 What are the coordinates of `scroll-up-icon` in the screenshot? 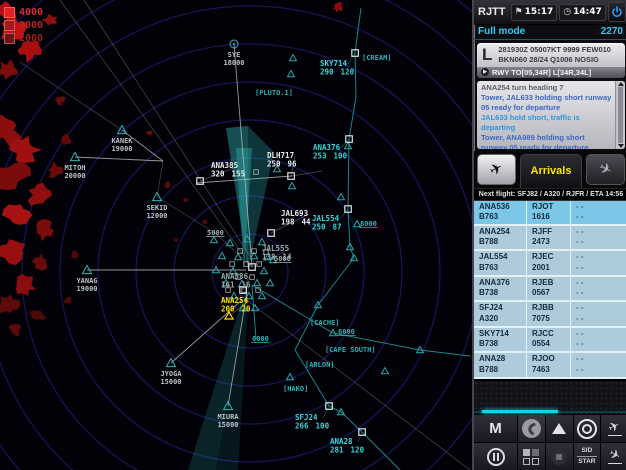 It's located at (620, 83).